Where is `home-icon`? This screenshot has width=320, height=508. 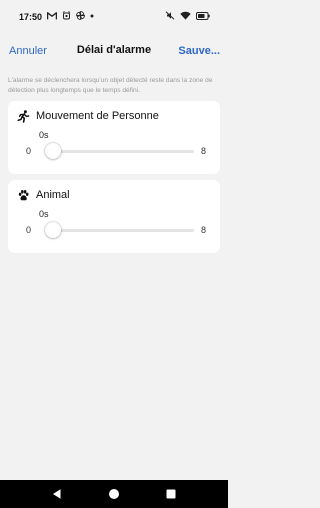 home-icon is located at coordinates (114, 494).